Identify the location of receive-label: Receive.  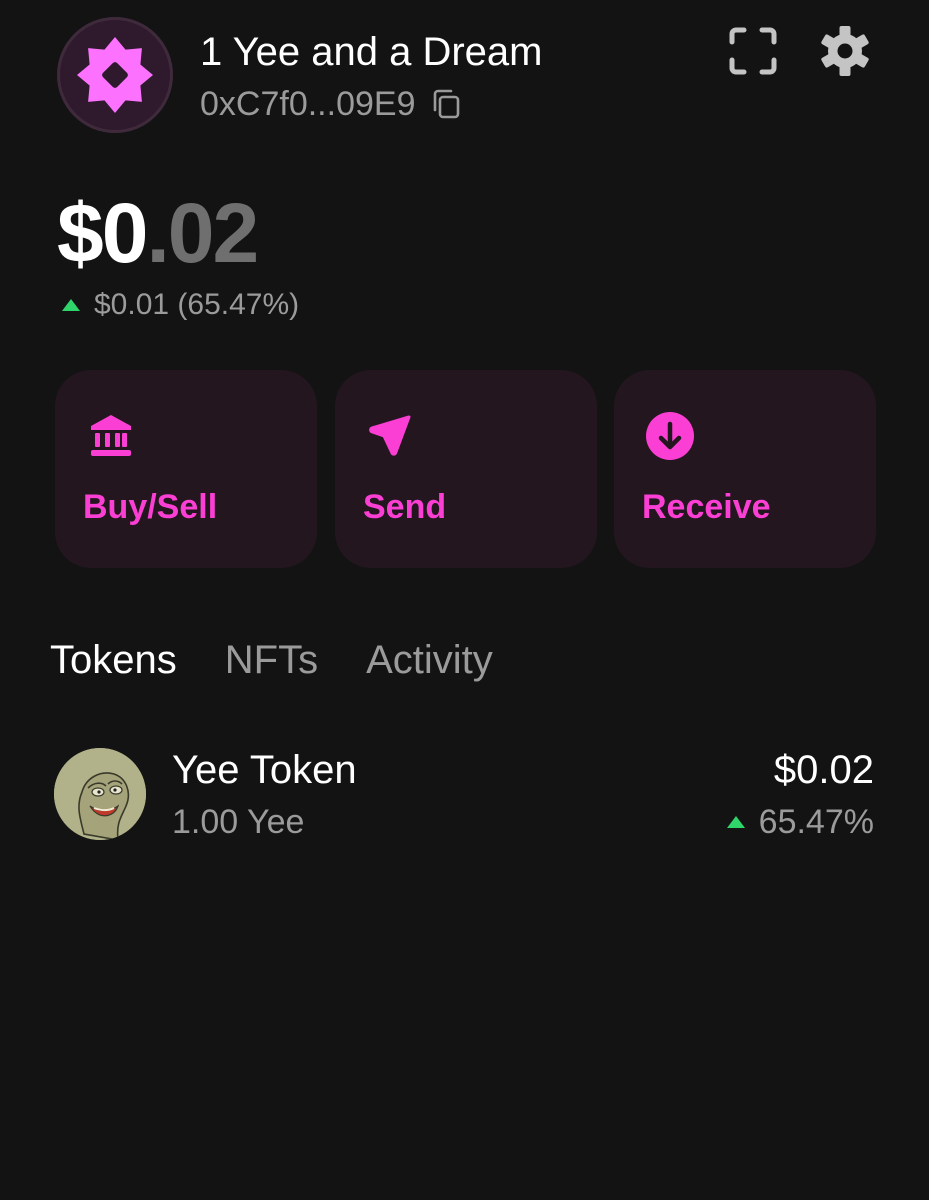
(706, 507).